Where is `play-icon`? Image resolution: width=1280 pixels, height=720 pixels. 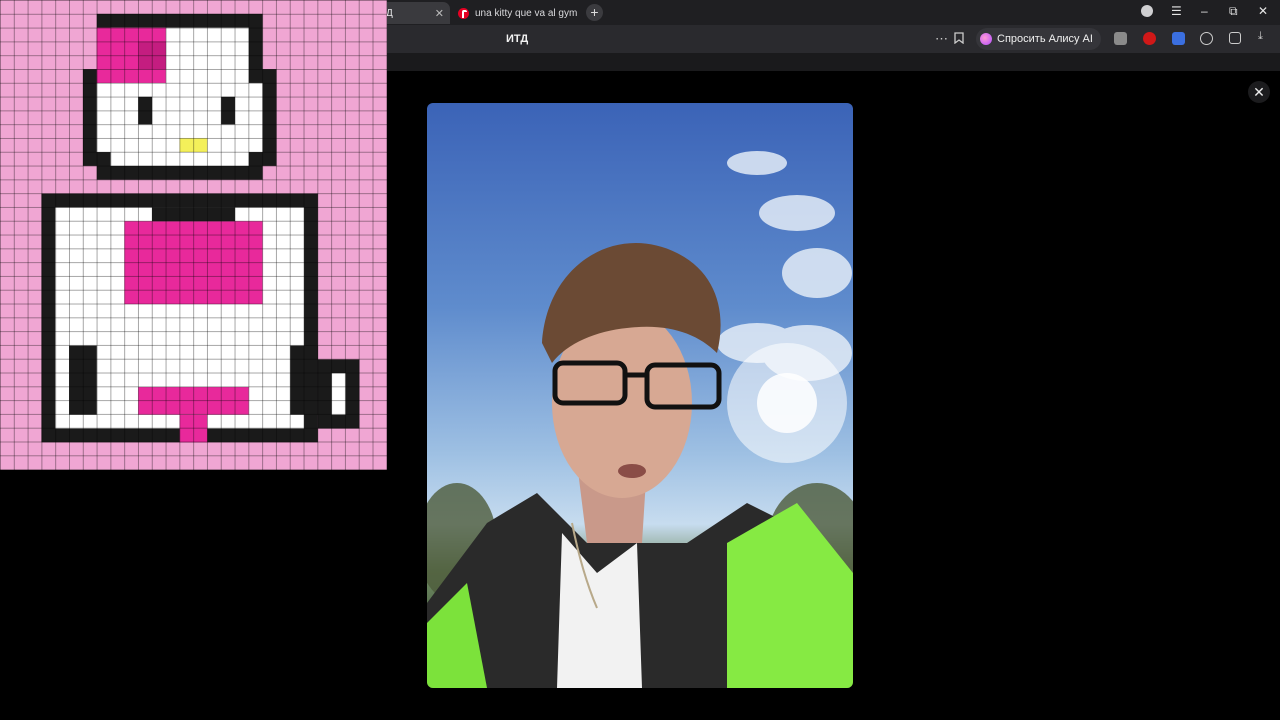
play-icon is located at coordinates (1206, 38).